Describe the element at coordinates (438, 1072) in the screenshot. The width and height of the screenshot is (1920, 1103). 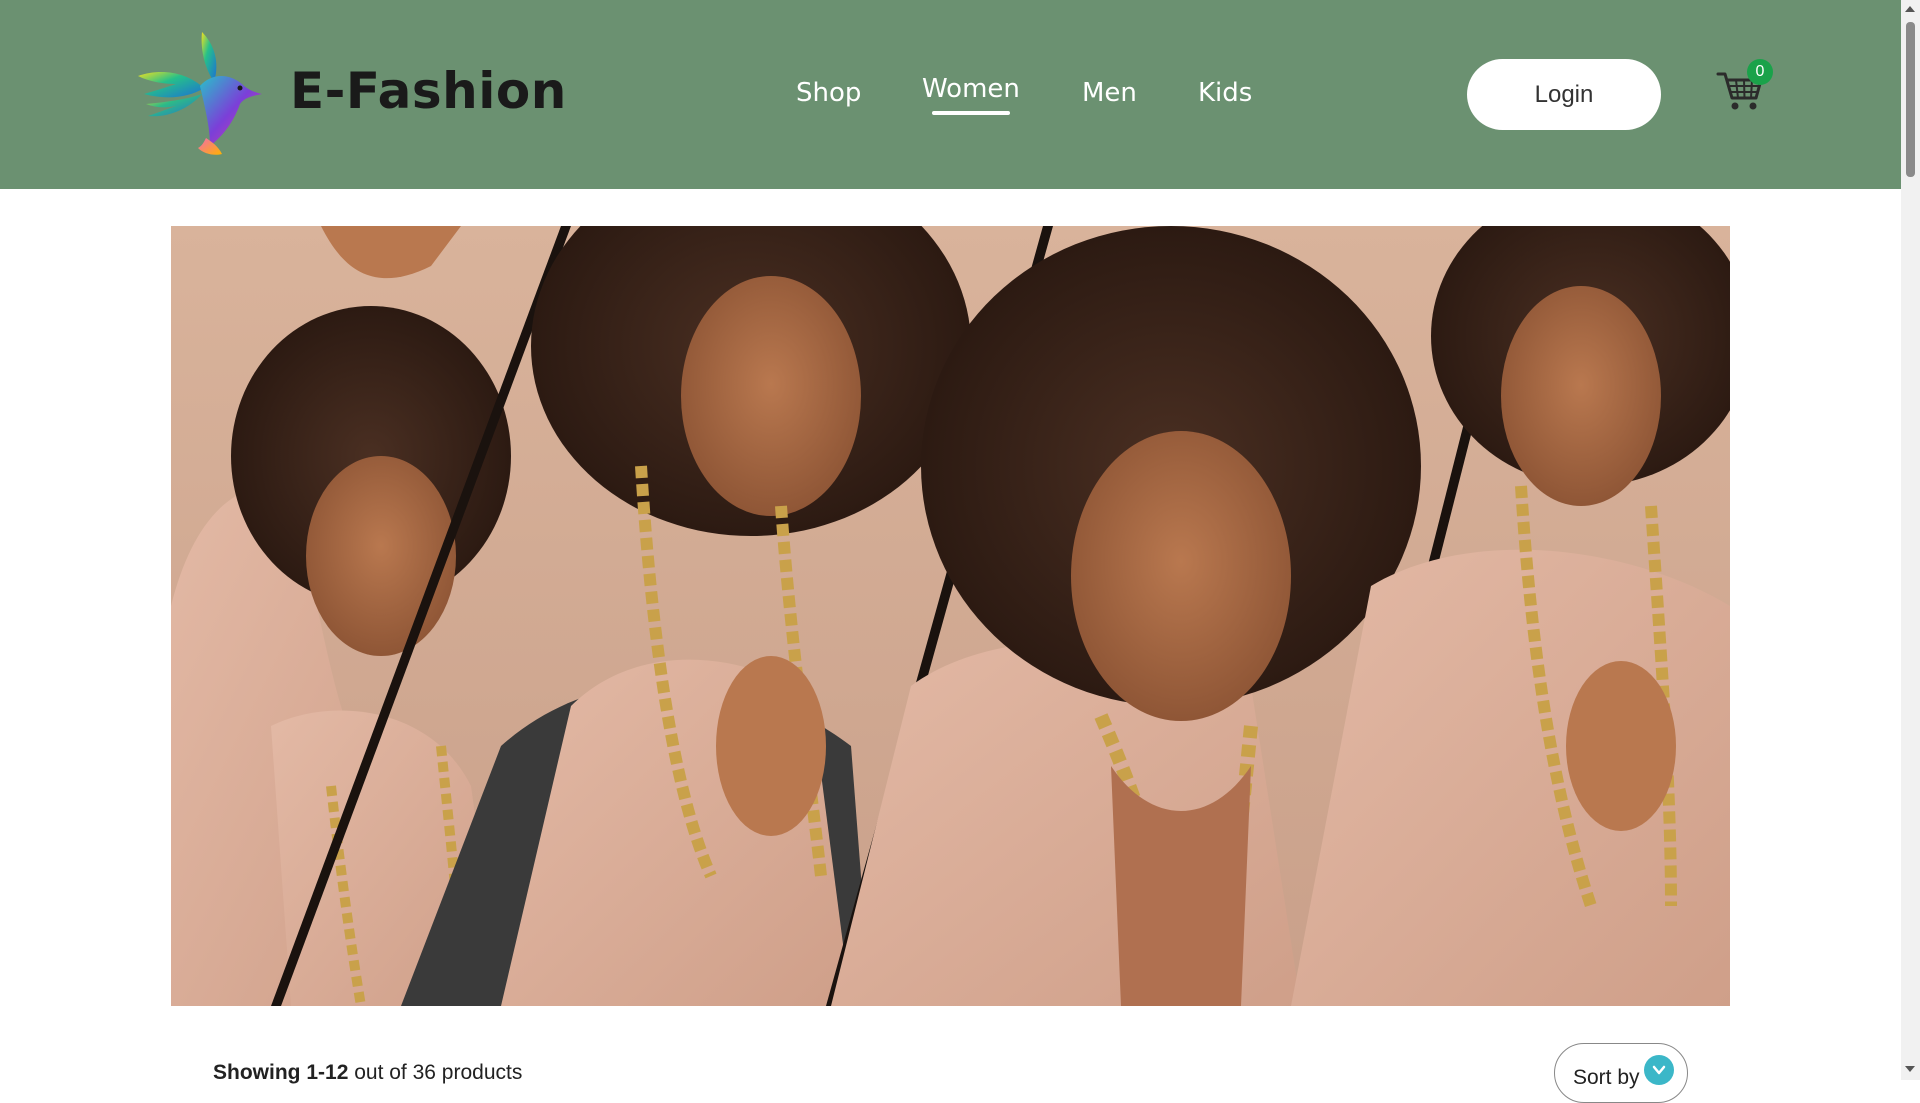
I see `results-suffix: out of 36 products` at that location.